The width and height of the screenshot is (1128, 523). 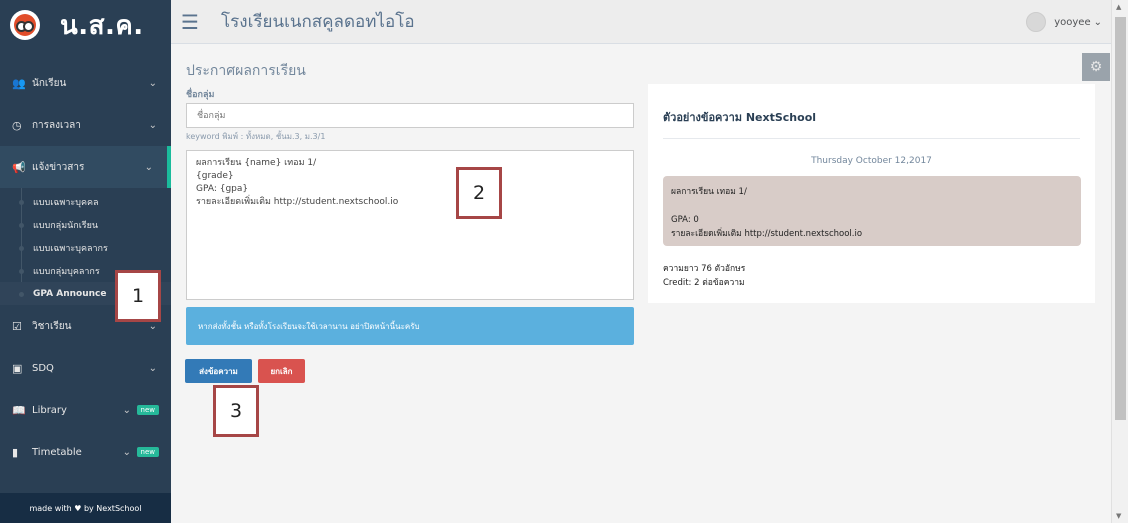 I want to click on clock-icon: ◷, so click(x=17, y=125).